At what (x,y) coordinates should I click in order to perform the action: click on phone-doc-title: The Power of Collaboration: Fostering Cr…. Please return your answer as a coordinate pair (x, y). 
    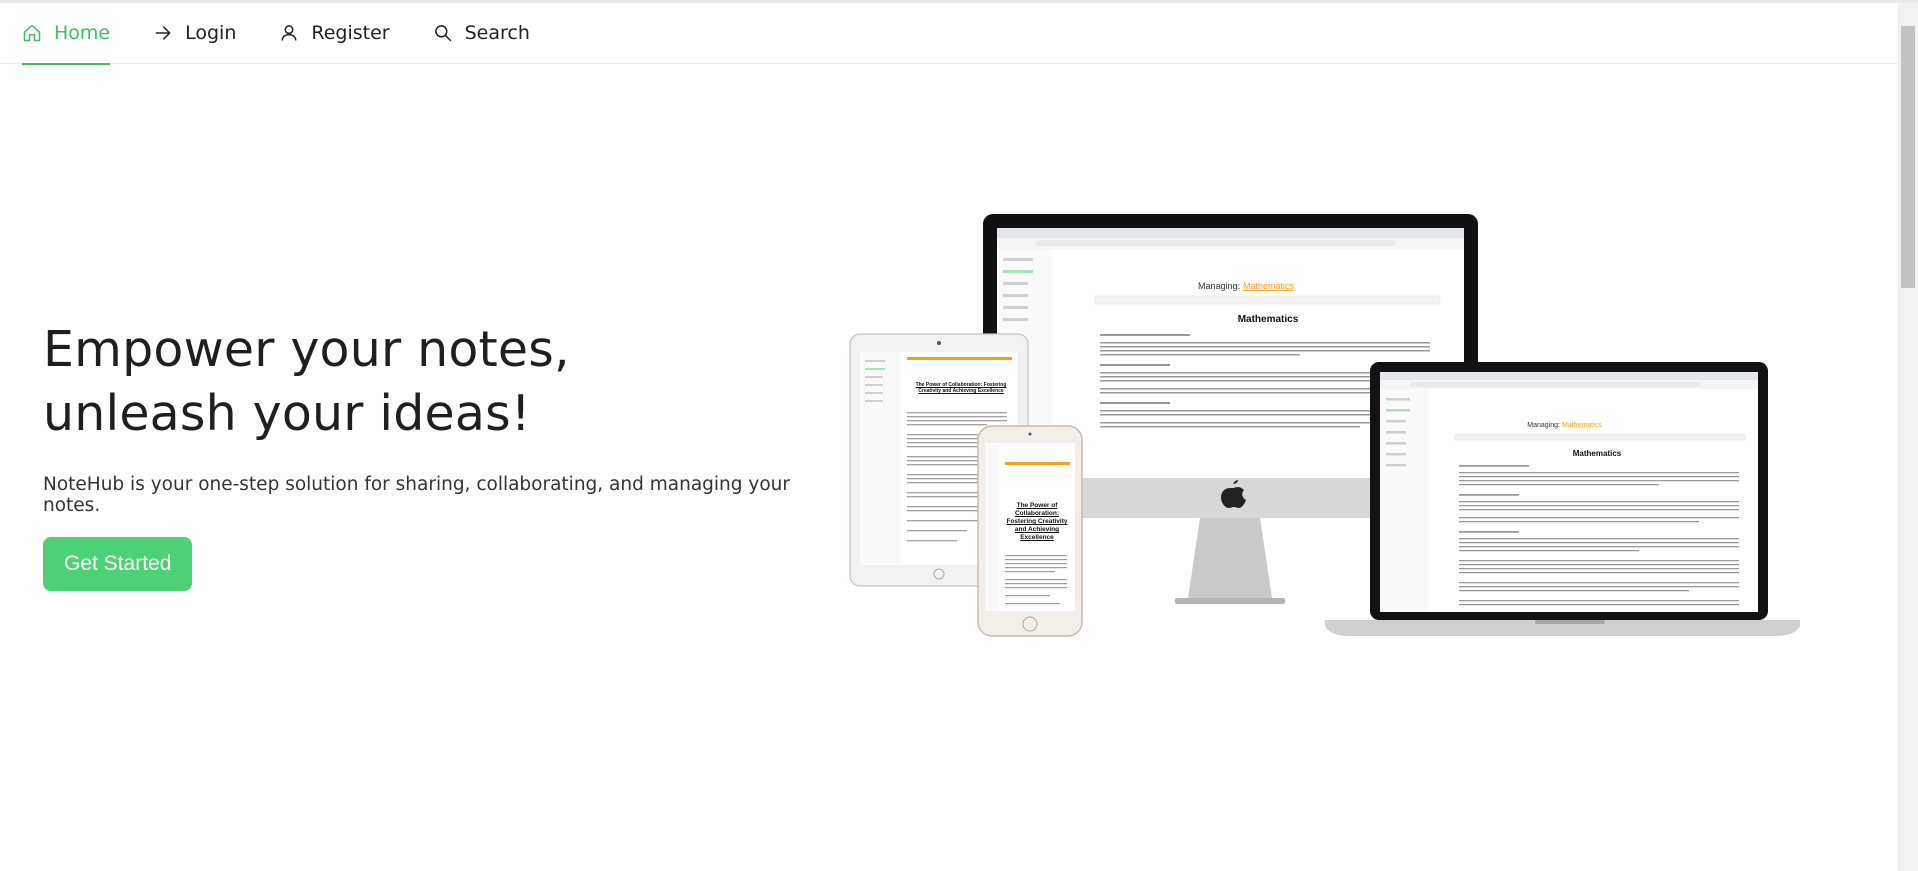
    Looking at the image, I should click on (1037, 521).